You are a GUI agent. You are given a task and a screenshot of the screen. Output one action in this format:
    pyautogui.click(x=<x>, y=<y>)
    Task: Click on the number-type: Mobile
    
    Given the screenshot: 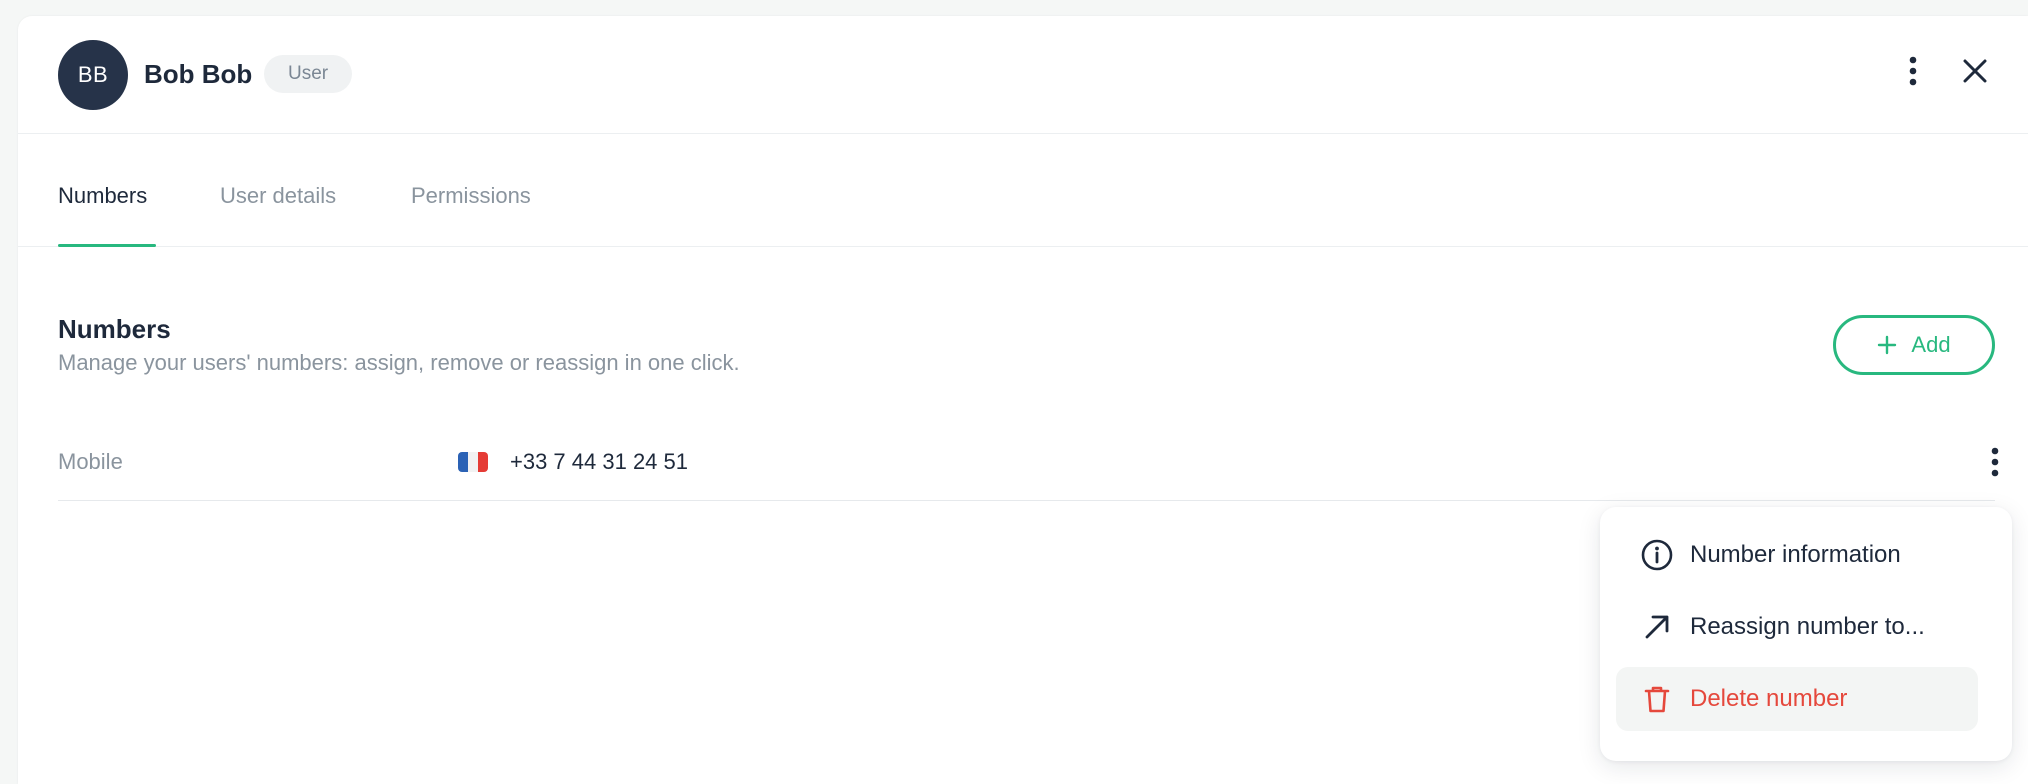 What is the action you would take?
    pyautogui.click(x=90, y=461)
    